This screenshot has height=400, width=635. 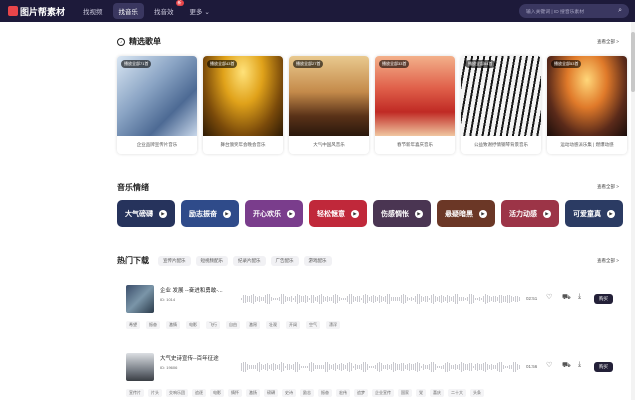 What do you see at coordinates (457, 393) in the screenshot?
I see `tag: 二十大` at bounding box center [457, 393].